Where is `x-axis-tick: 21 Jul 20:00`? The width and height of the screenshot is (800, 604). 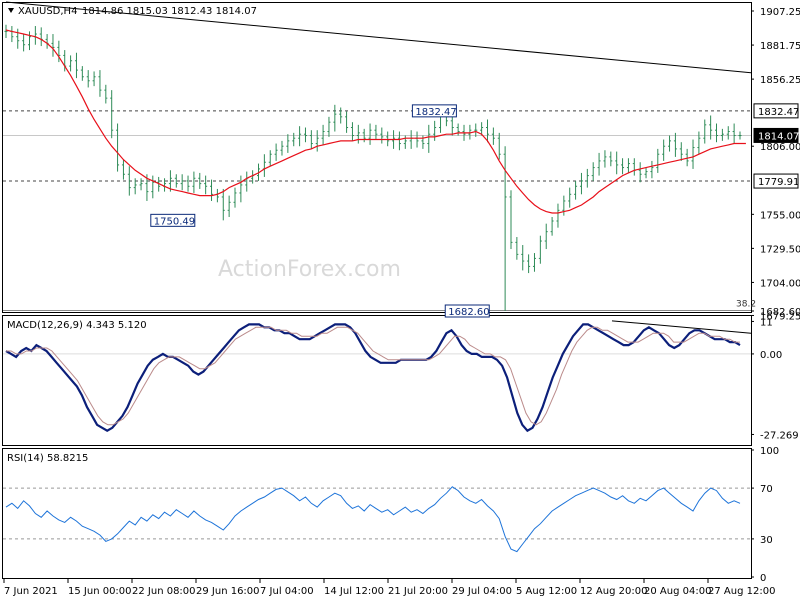
x-axis-tick: 21 Jul 20:00 is located at coordinates (418, 591).